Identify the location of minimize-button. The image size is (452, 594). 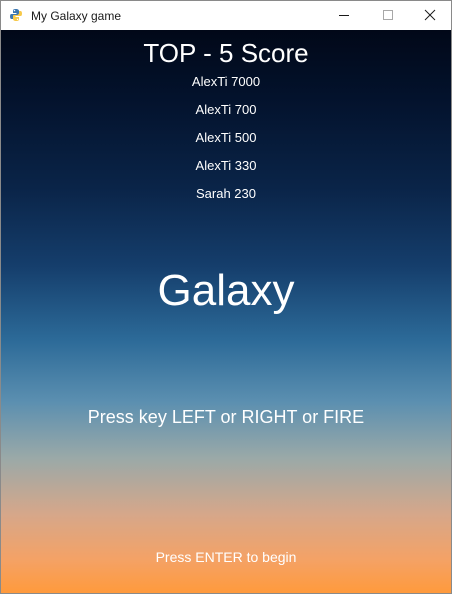
(344, 15).